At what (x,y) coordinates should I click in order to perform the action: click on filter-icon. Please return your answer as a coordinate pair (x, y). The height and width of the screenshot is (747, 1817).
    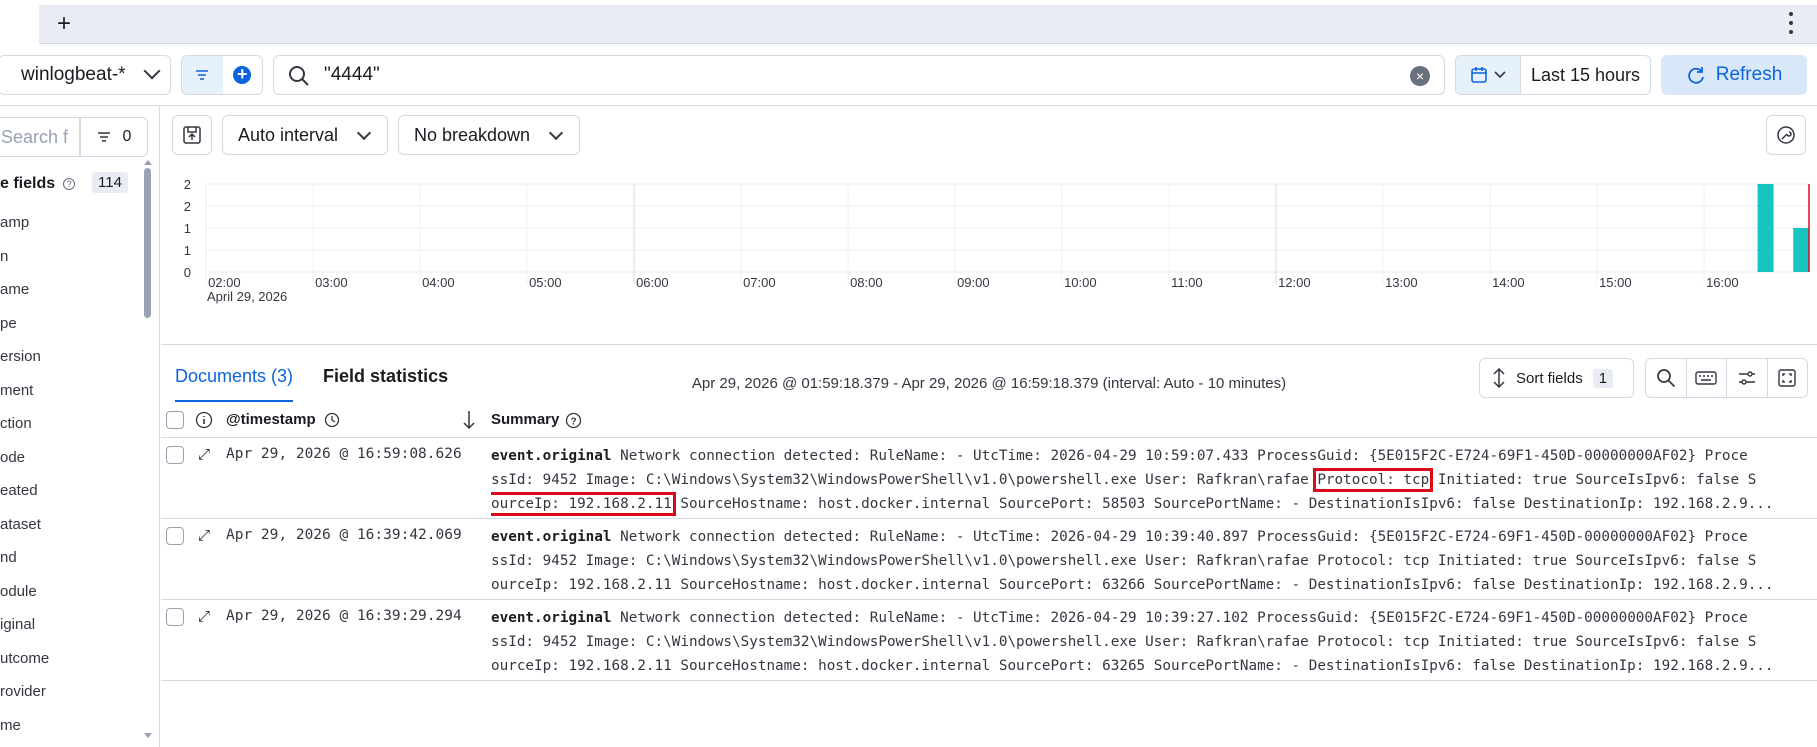
    Looking at the image, I should click on (103, 137).